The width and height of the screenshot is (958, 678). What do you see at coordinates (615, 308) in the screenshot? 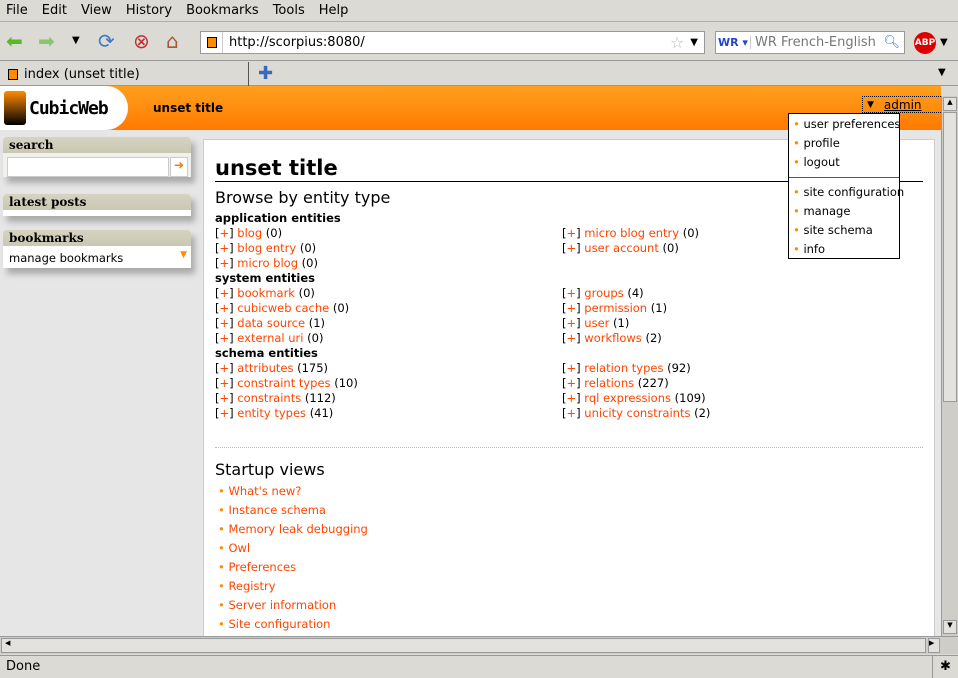
I see `entity-type-link: permission` at bounding box center [615, 308].